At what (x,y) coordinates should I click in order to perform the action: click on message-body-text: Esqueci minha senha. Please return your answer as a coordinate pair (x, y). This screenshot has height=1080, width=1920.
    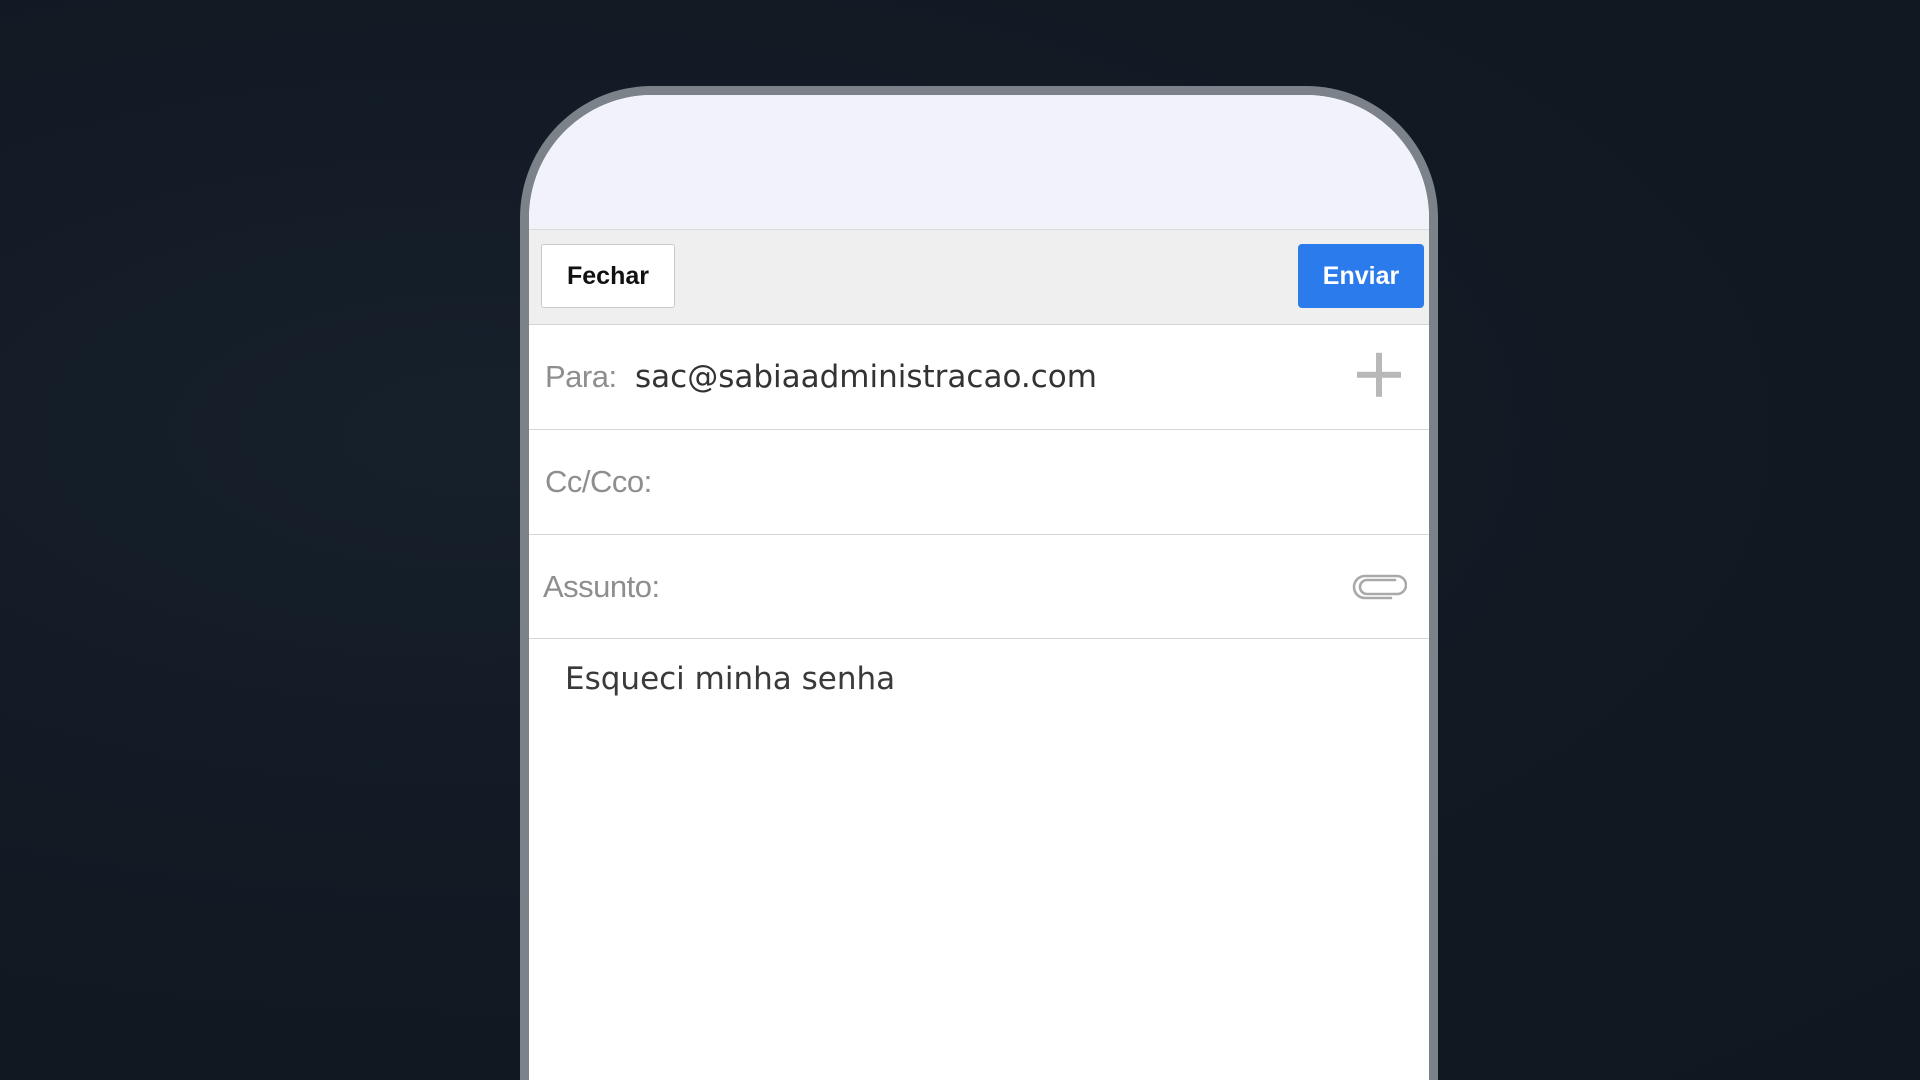
    Looking at the image, I should click on (730, 679).